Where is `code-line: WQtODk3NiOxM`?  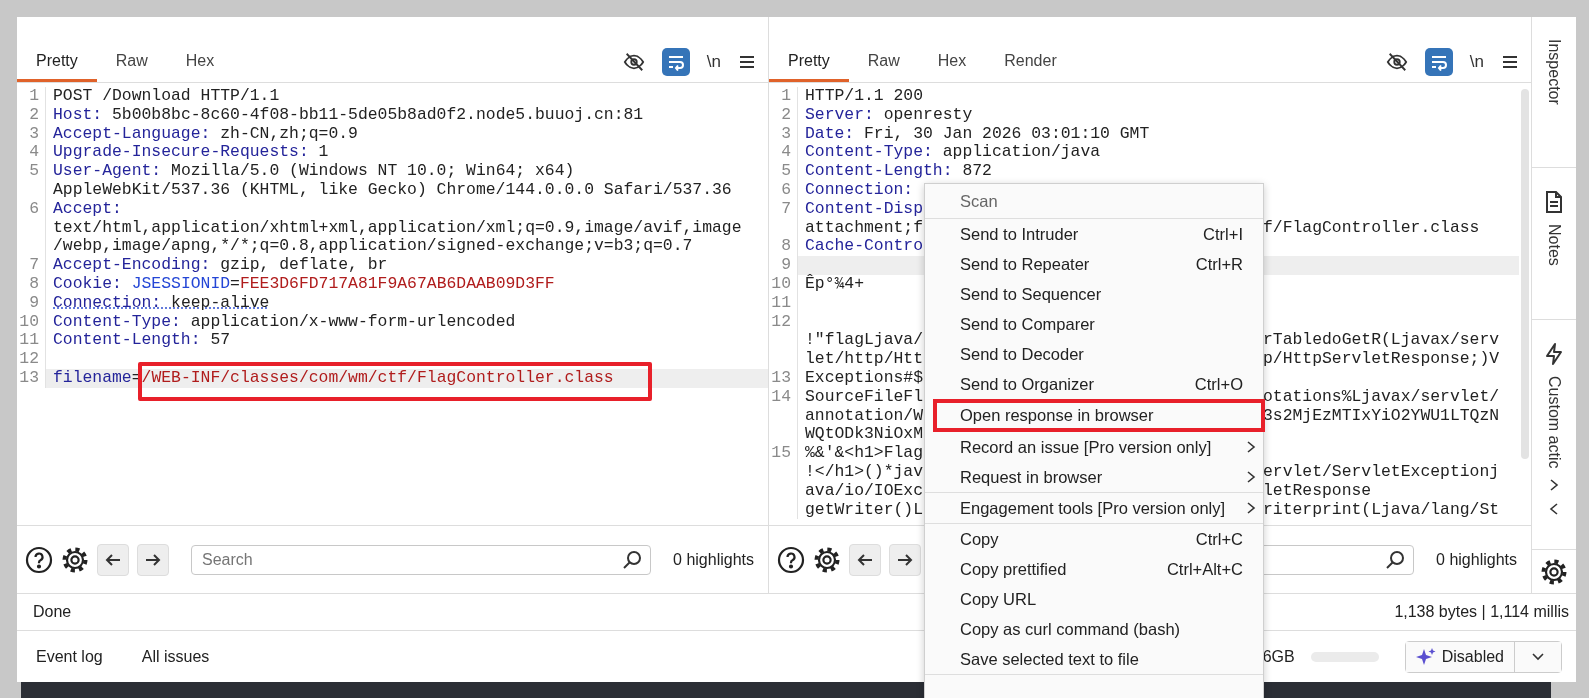
code-line: WQtODk3NiOxM is located at coordinates (864, 434).